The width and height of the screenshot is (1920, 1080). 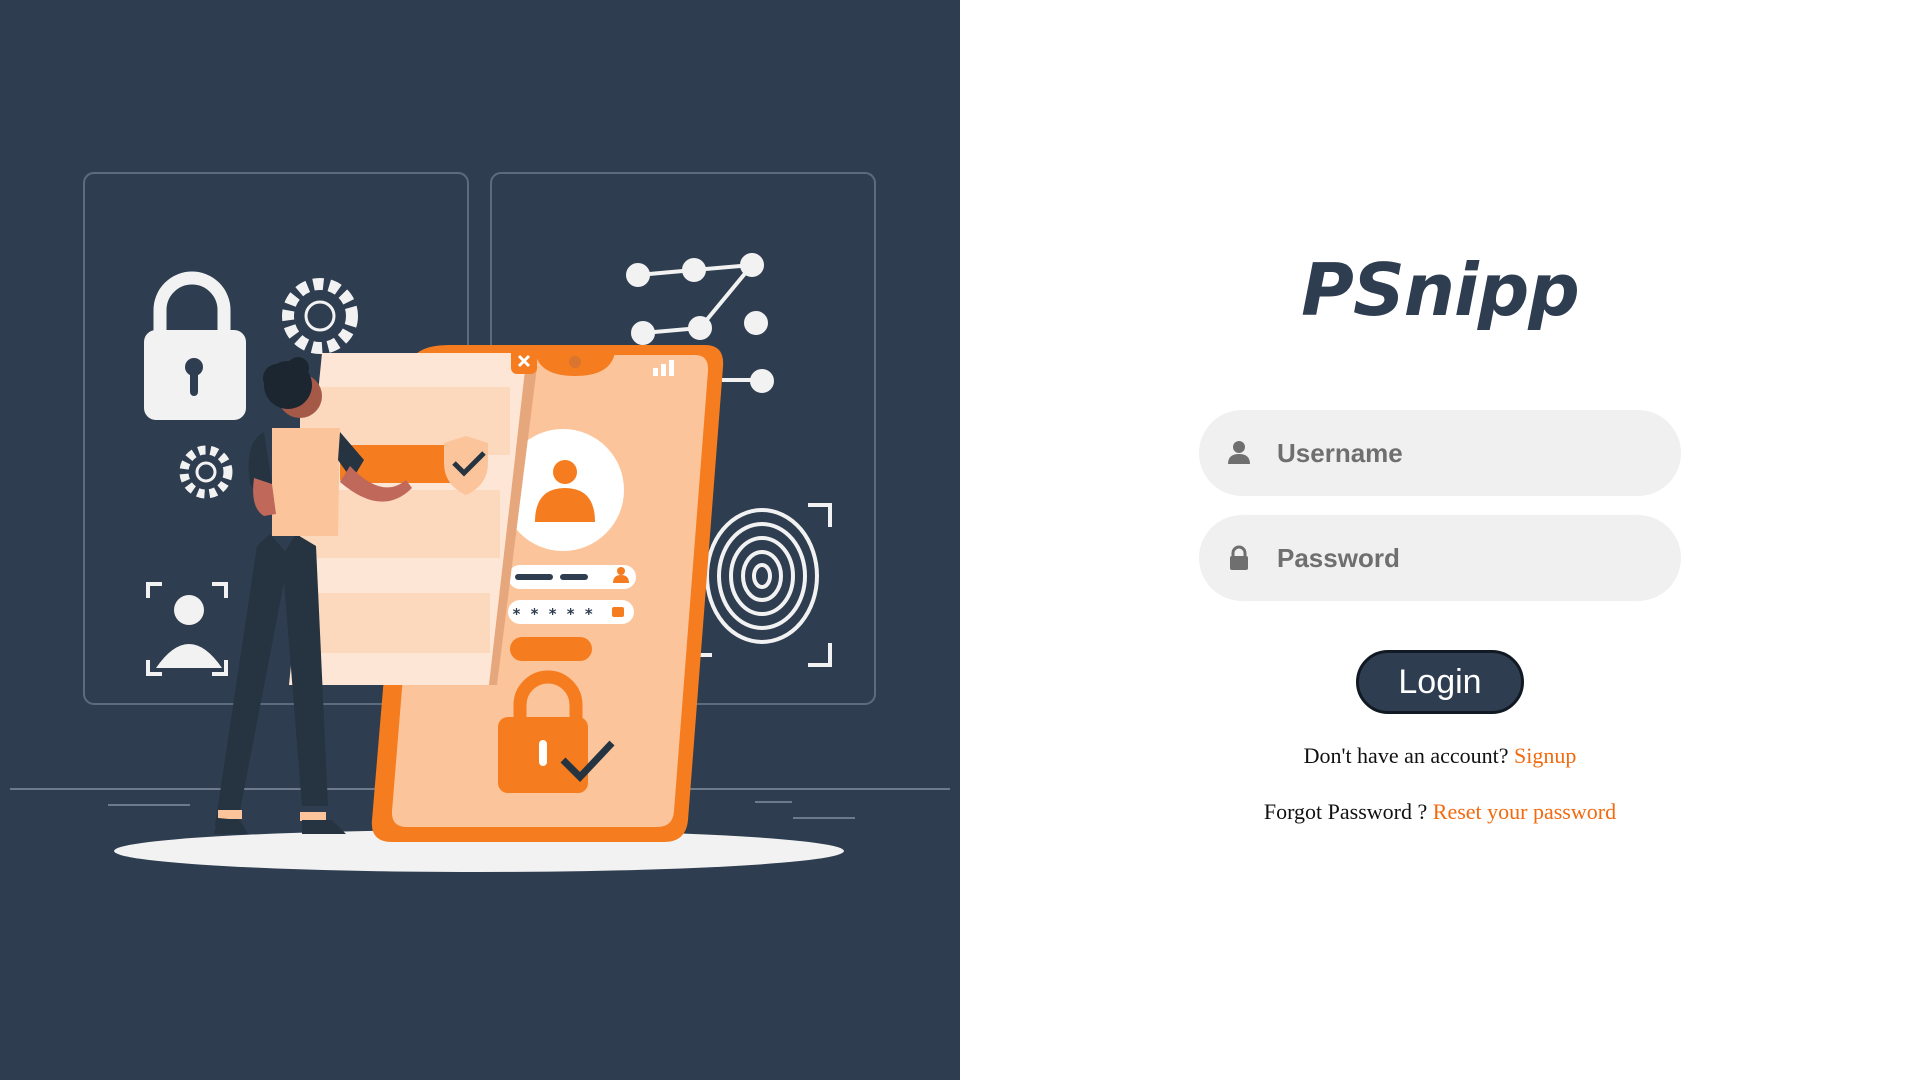 I want to click on password-field: Password, so click(x=1440, y=558).